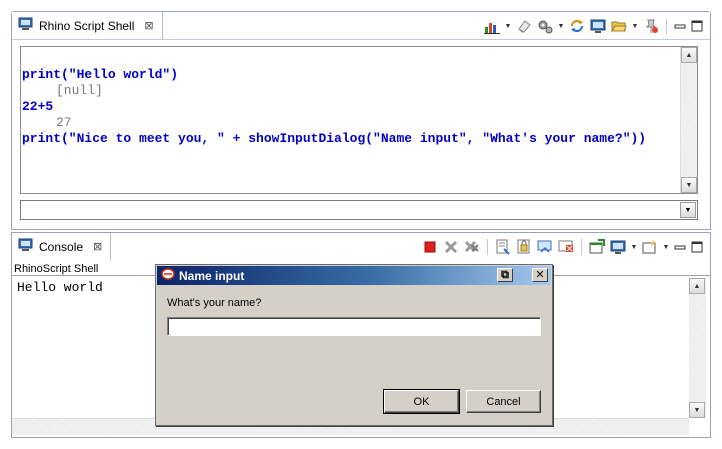 This screenshot has width=722, height=449. I want to click on close-icon: ✕, so click(540, 275).